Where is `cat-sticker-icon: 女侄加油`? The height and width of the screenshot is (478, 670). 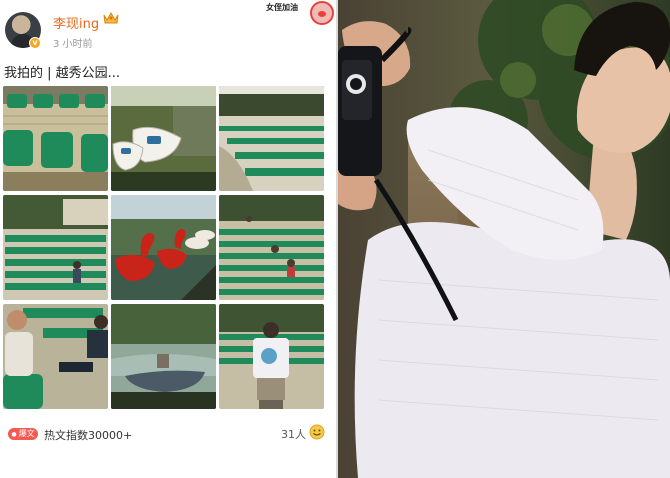 cat-sticker-icon: 女侄加油 is located at coordinates (296, 13).